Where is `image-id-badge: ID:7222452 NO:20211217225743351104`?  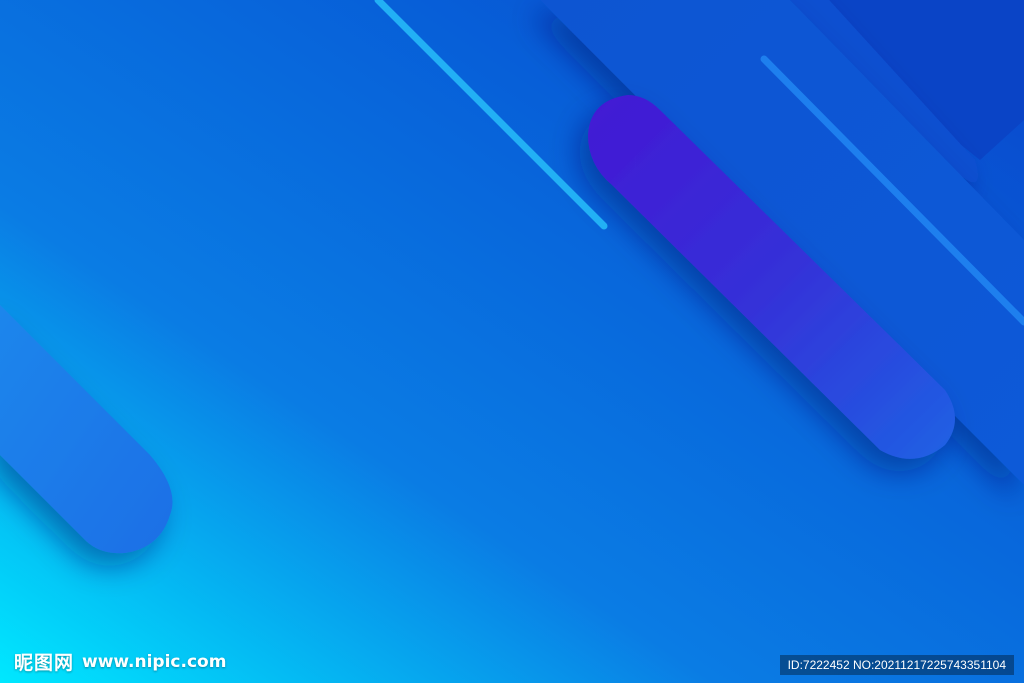 image-id-badge: ID:7222452 NO:20211217225743351104 is located at coordinates (896, 665).